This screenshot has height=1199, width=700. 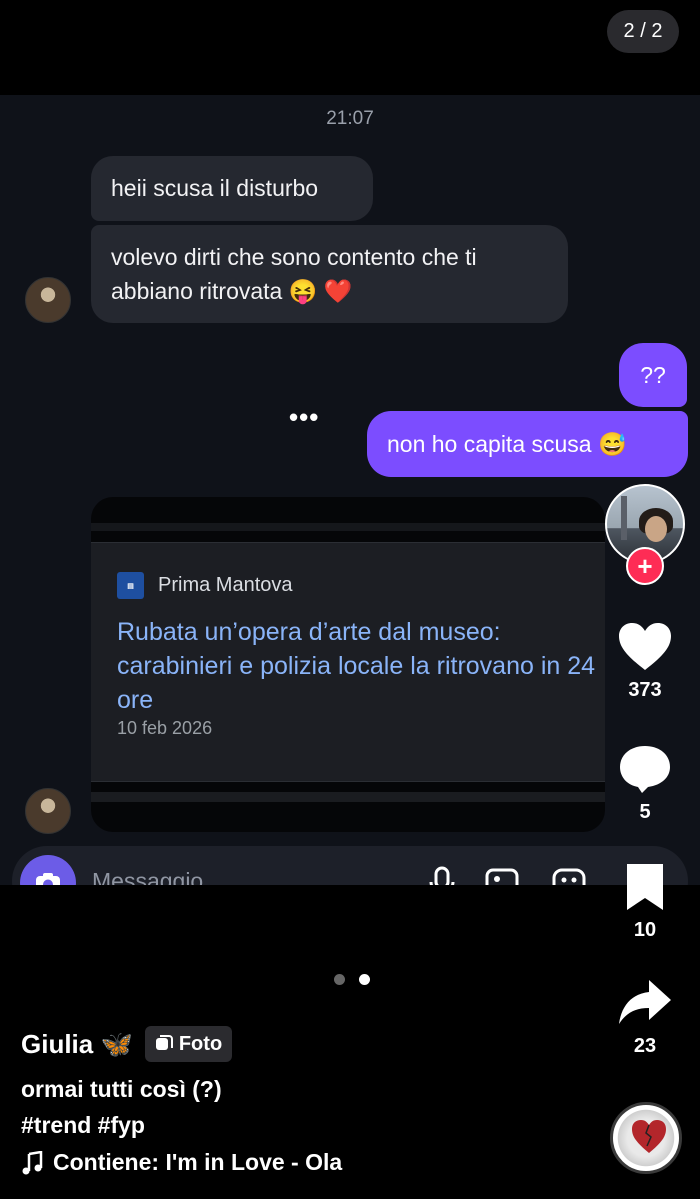 What do you see at coordinates (200, 1043) in the screenshot?
I see `photo-badge-label: Foto` at bounding box center [200, 1043].